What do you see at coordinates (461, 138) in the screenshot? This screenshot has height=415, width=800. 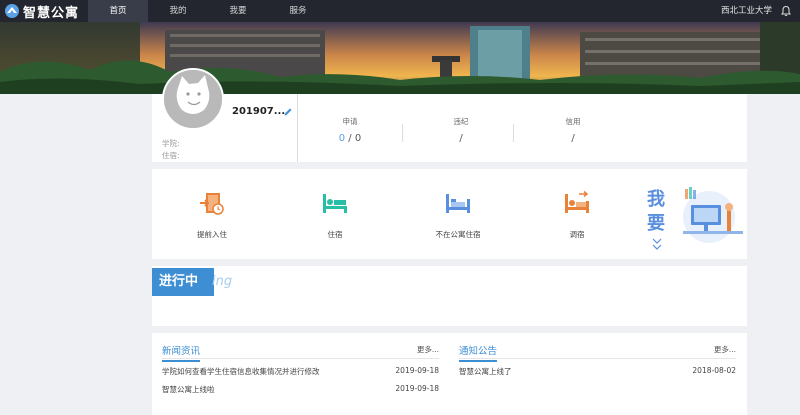 I see `stat-violation-value: /` at bounding box center [461, 138].